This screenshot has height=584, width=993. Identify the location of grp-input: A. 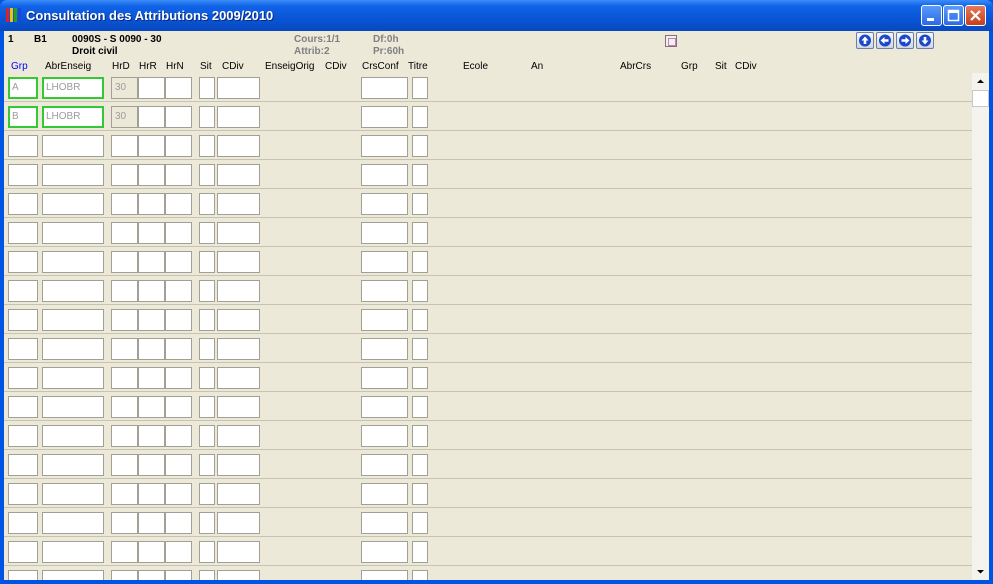
(23, 88).